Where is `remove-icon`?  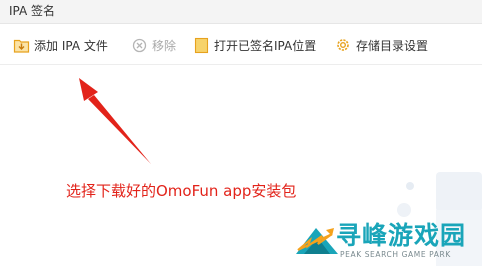 remove-icon is located at coordinates (139, 45).